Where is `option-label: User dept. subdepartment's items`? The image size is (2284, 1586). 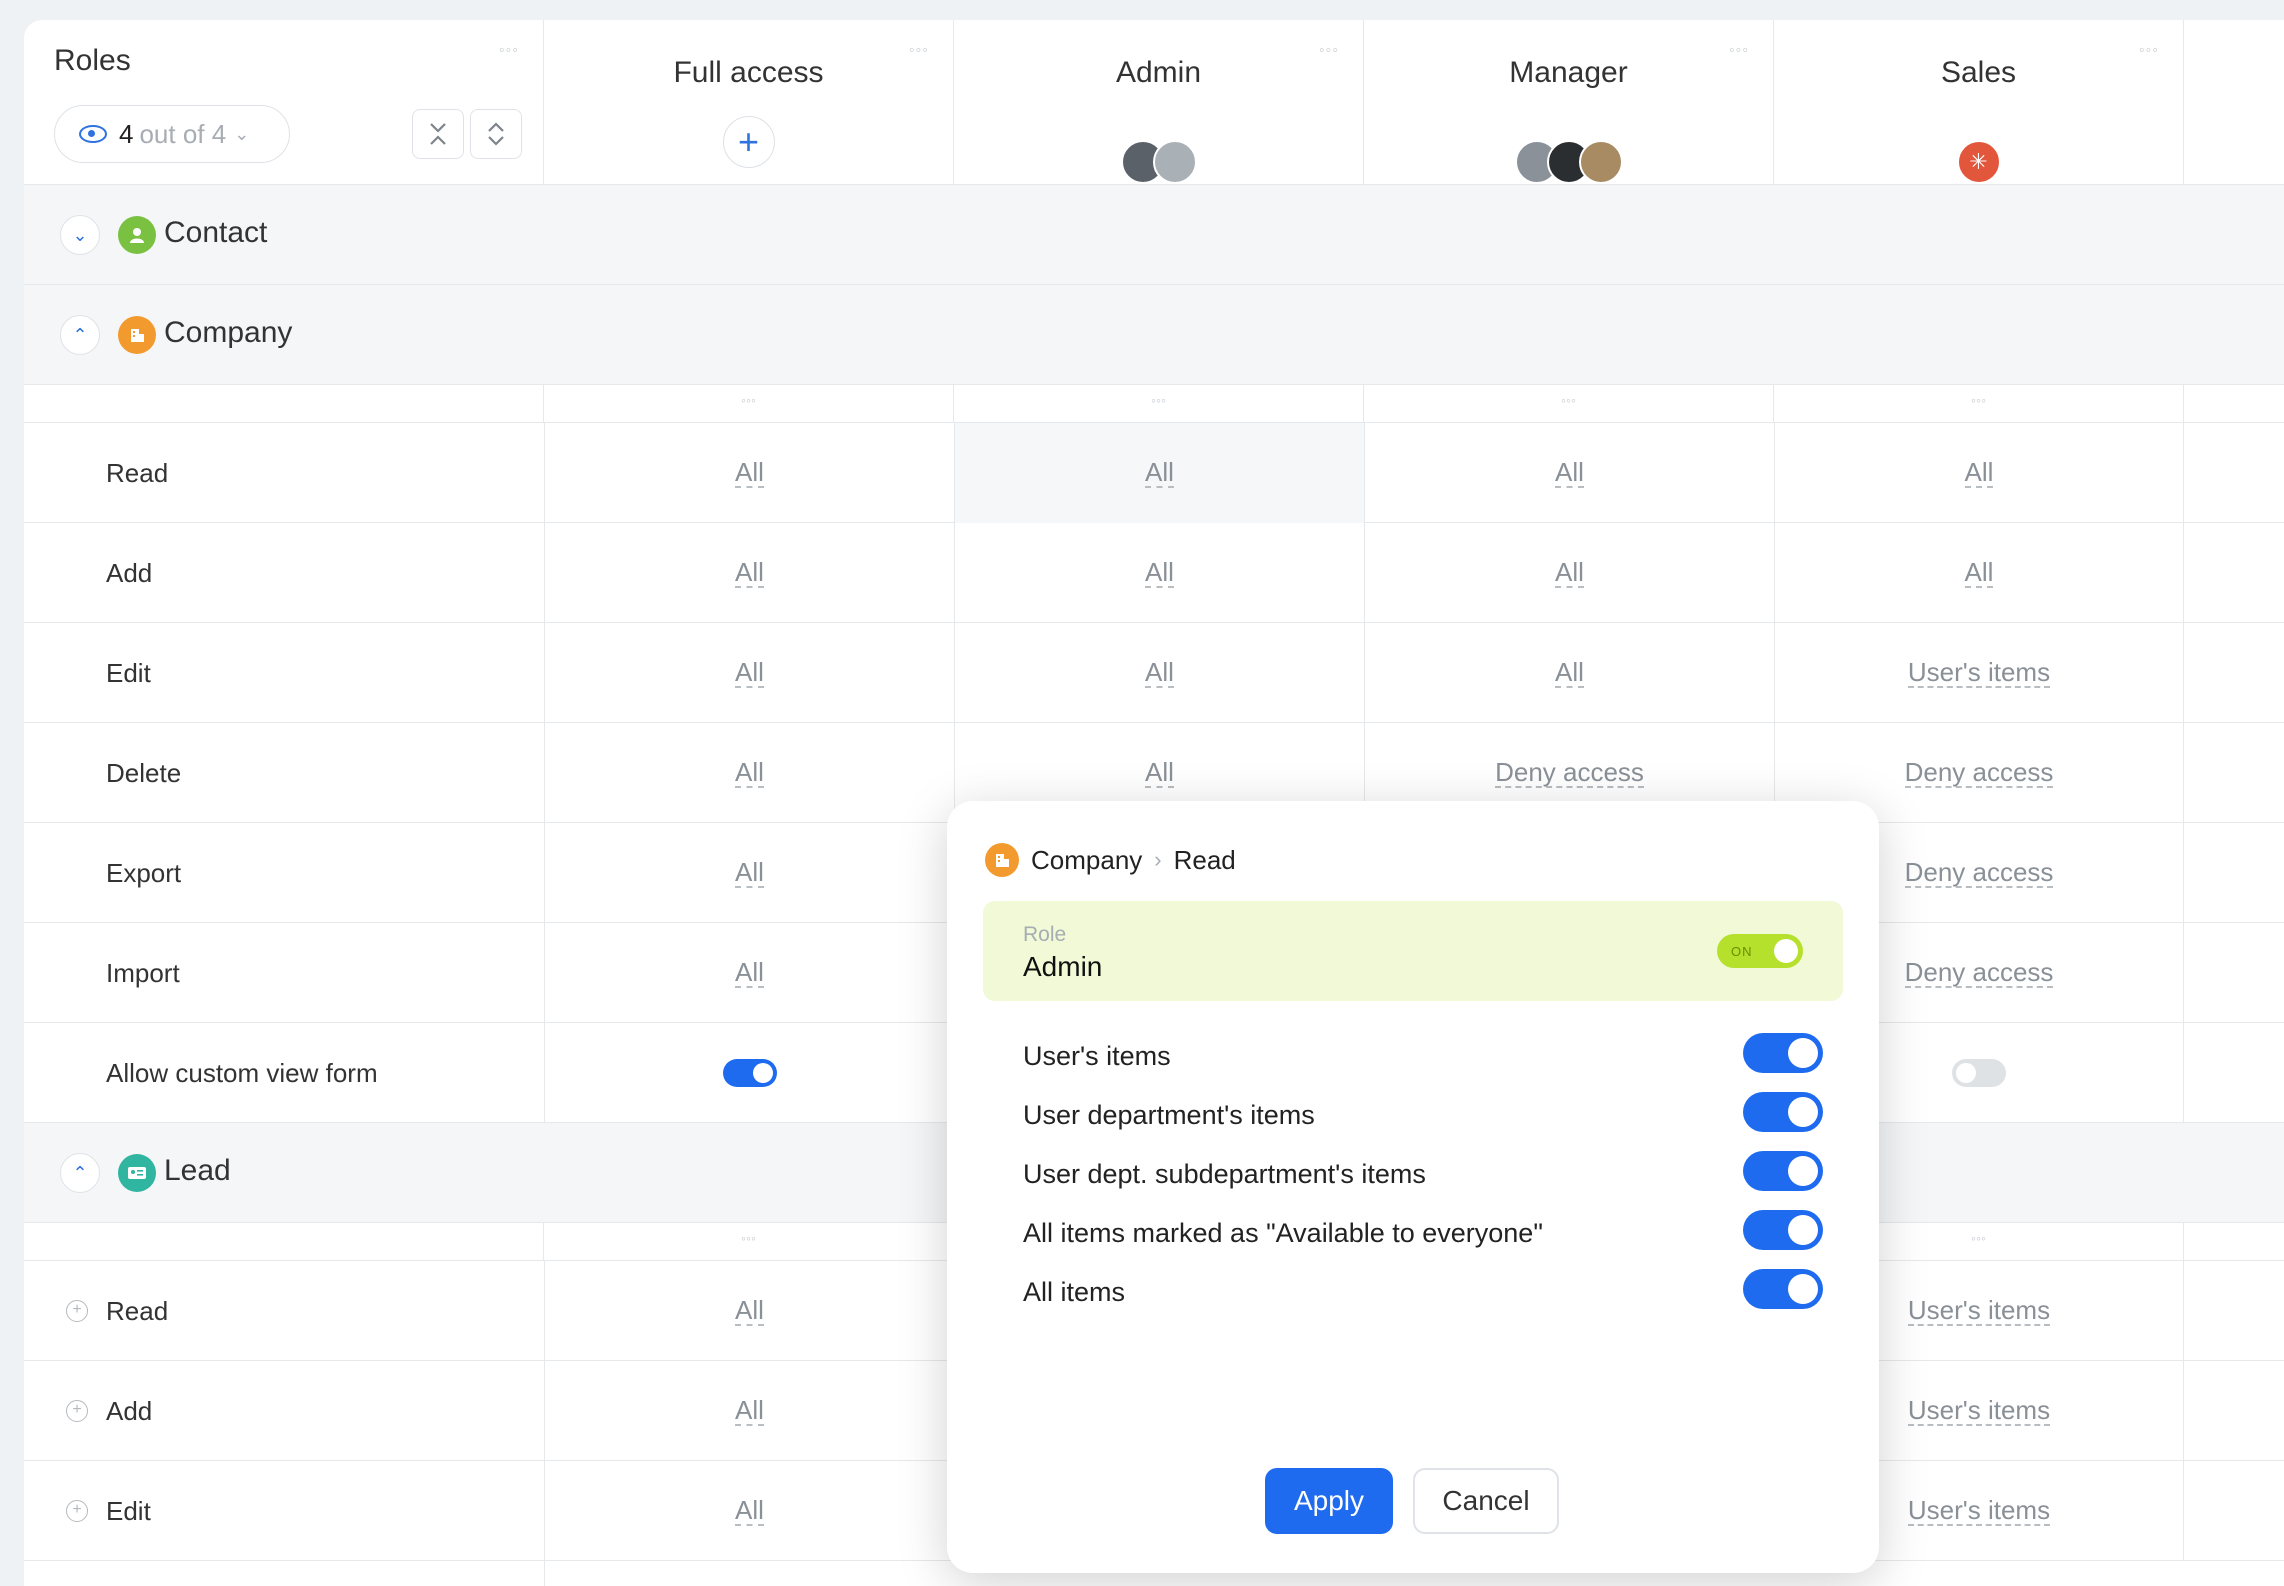
option-label: User dept. subdepartment's items is located at coordinates (1224, 1174).